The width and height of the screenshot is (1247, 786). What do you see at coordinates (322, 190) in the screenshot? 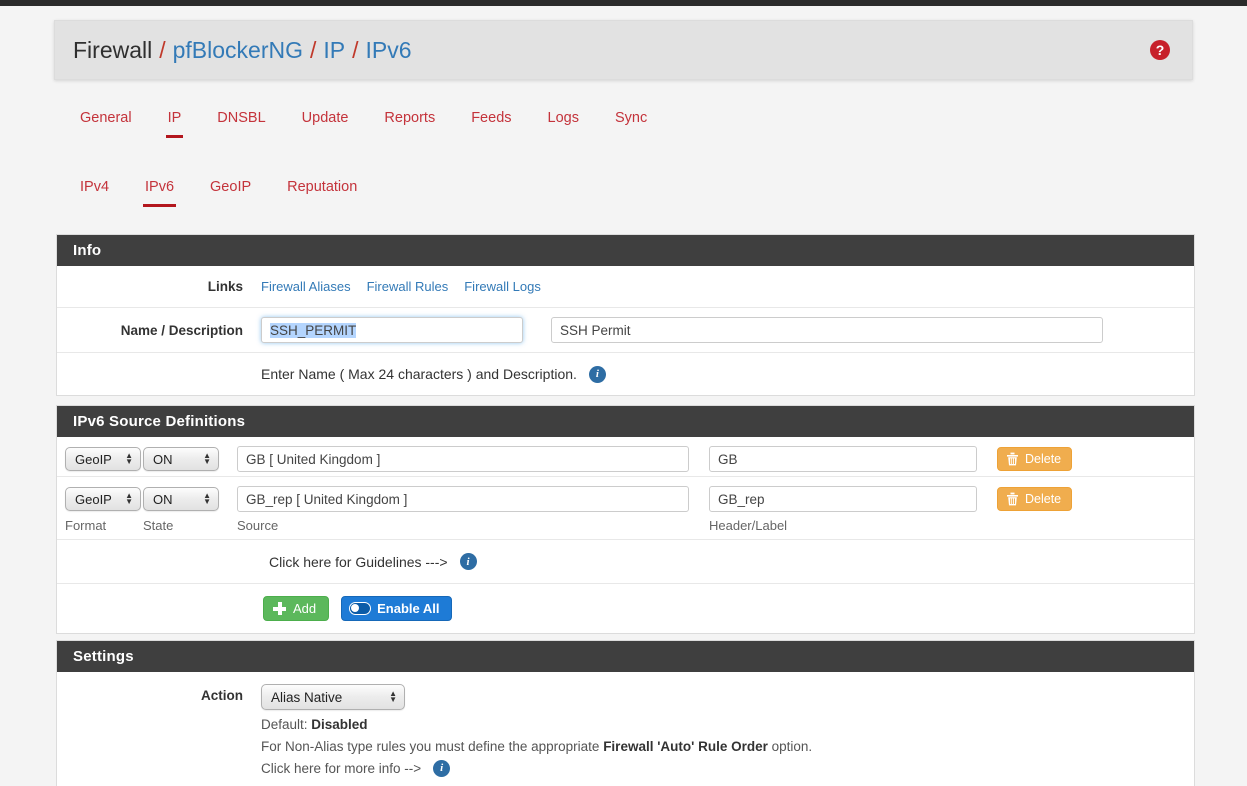
I see `tab-reputation: Reputation` at bounding box center [322, 190].